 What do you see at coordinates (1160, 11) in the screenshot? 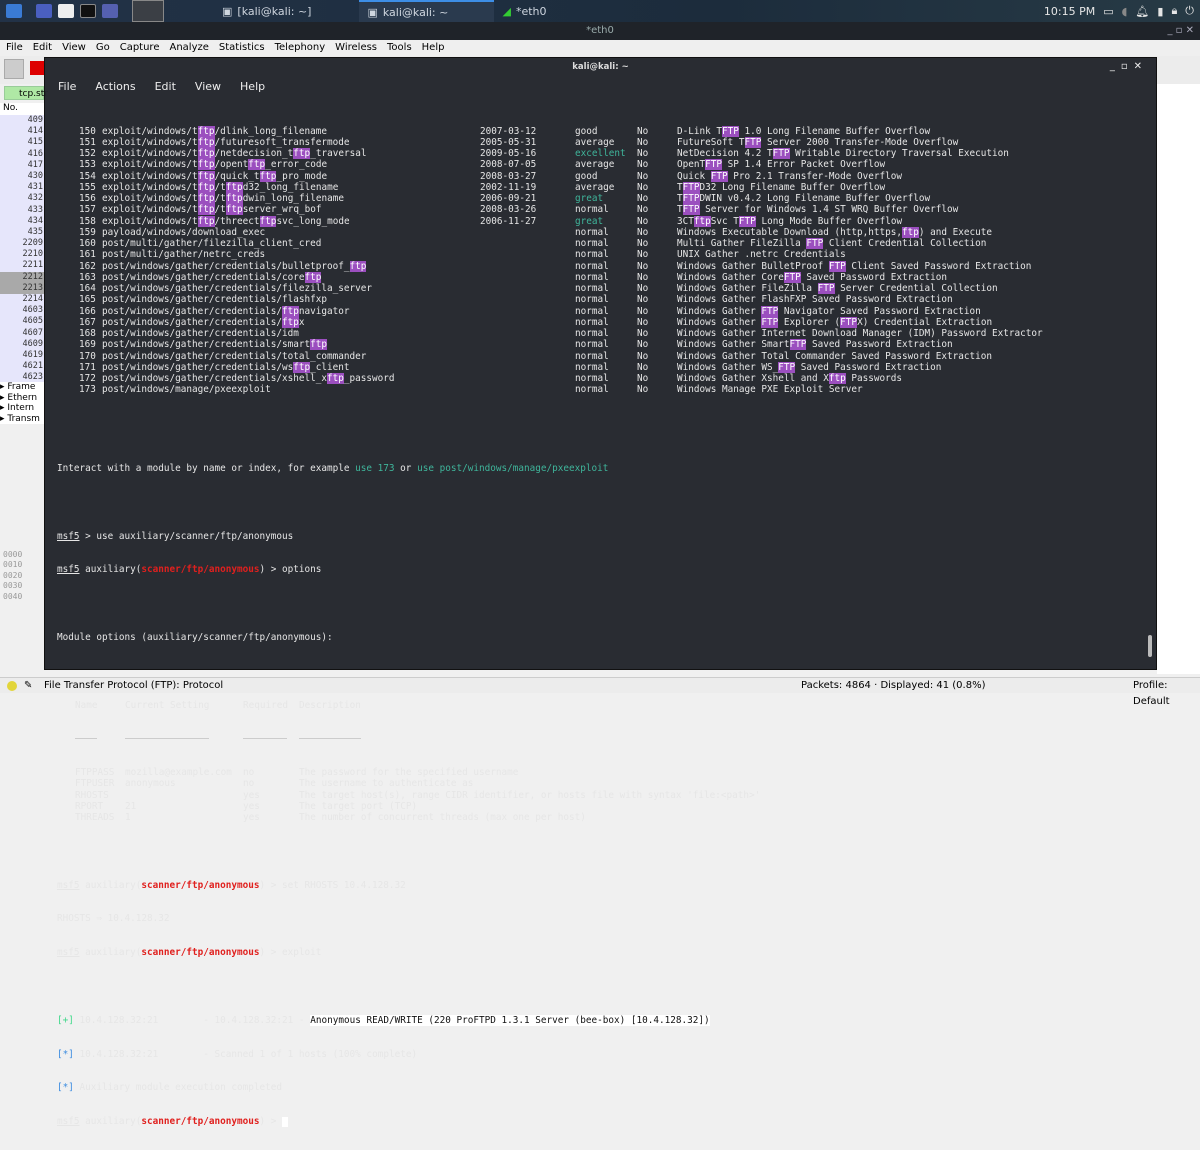
I see `battery-icon: ▮` at bounding box center [1160, 11].